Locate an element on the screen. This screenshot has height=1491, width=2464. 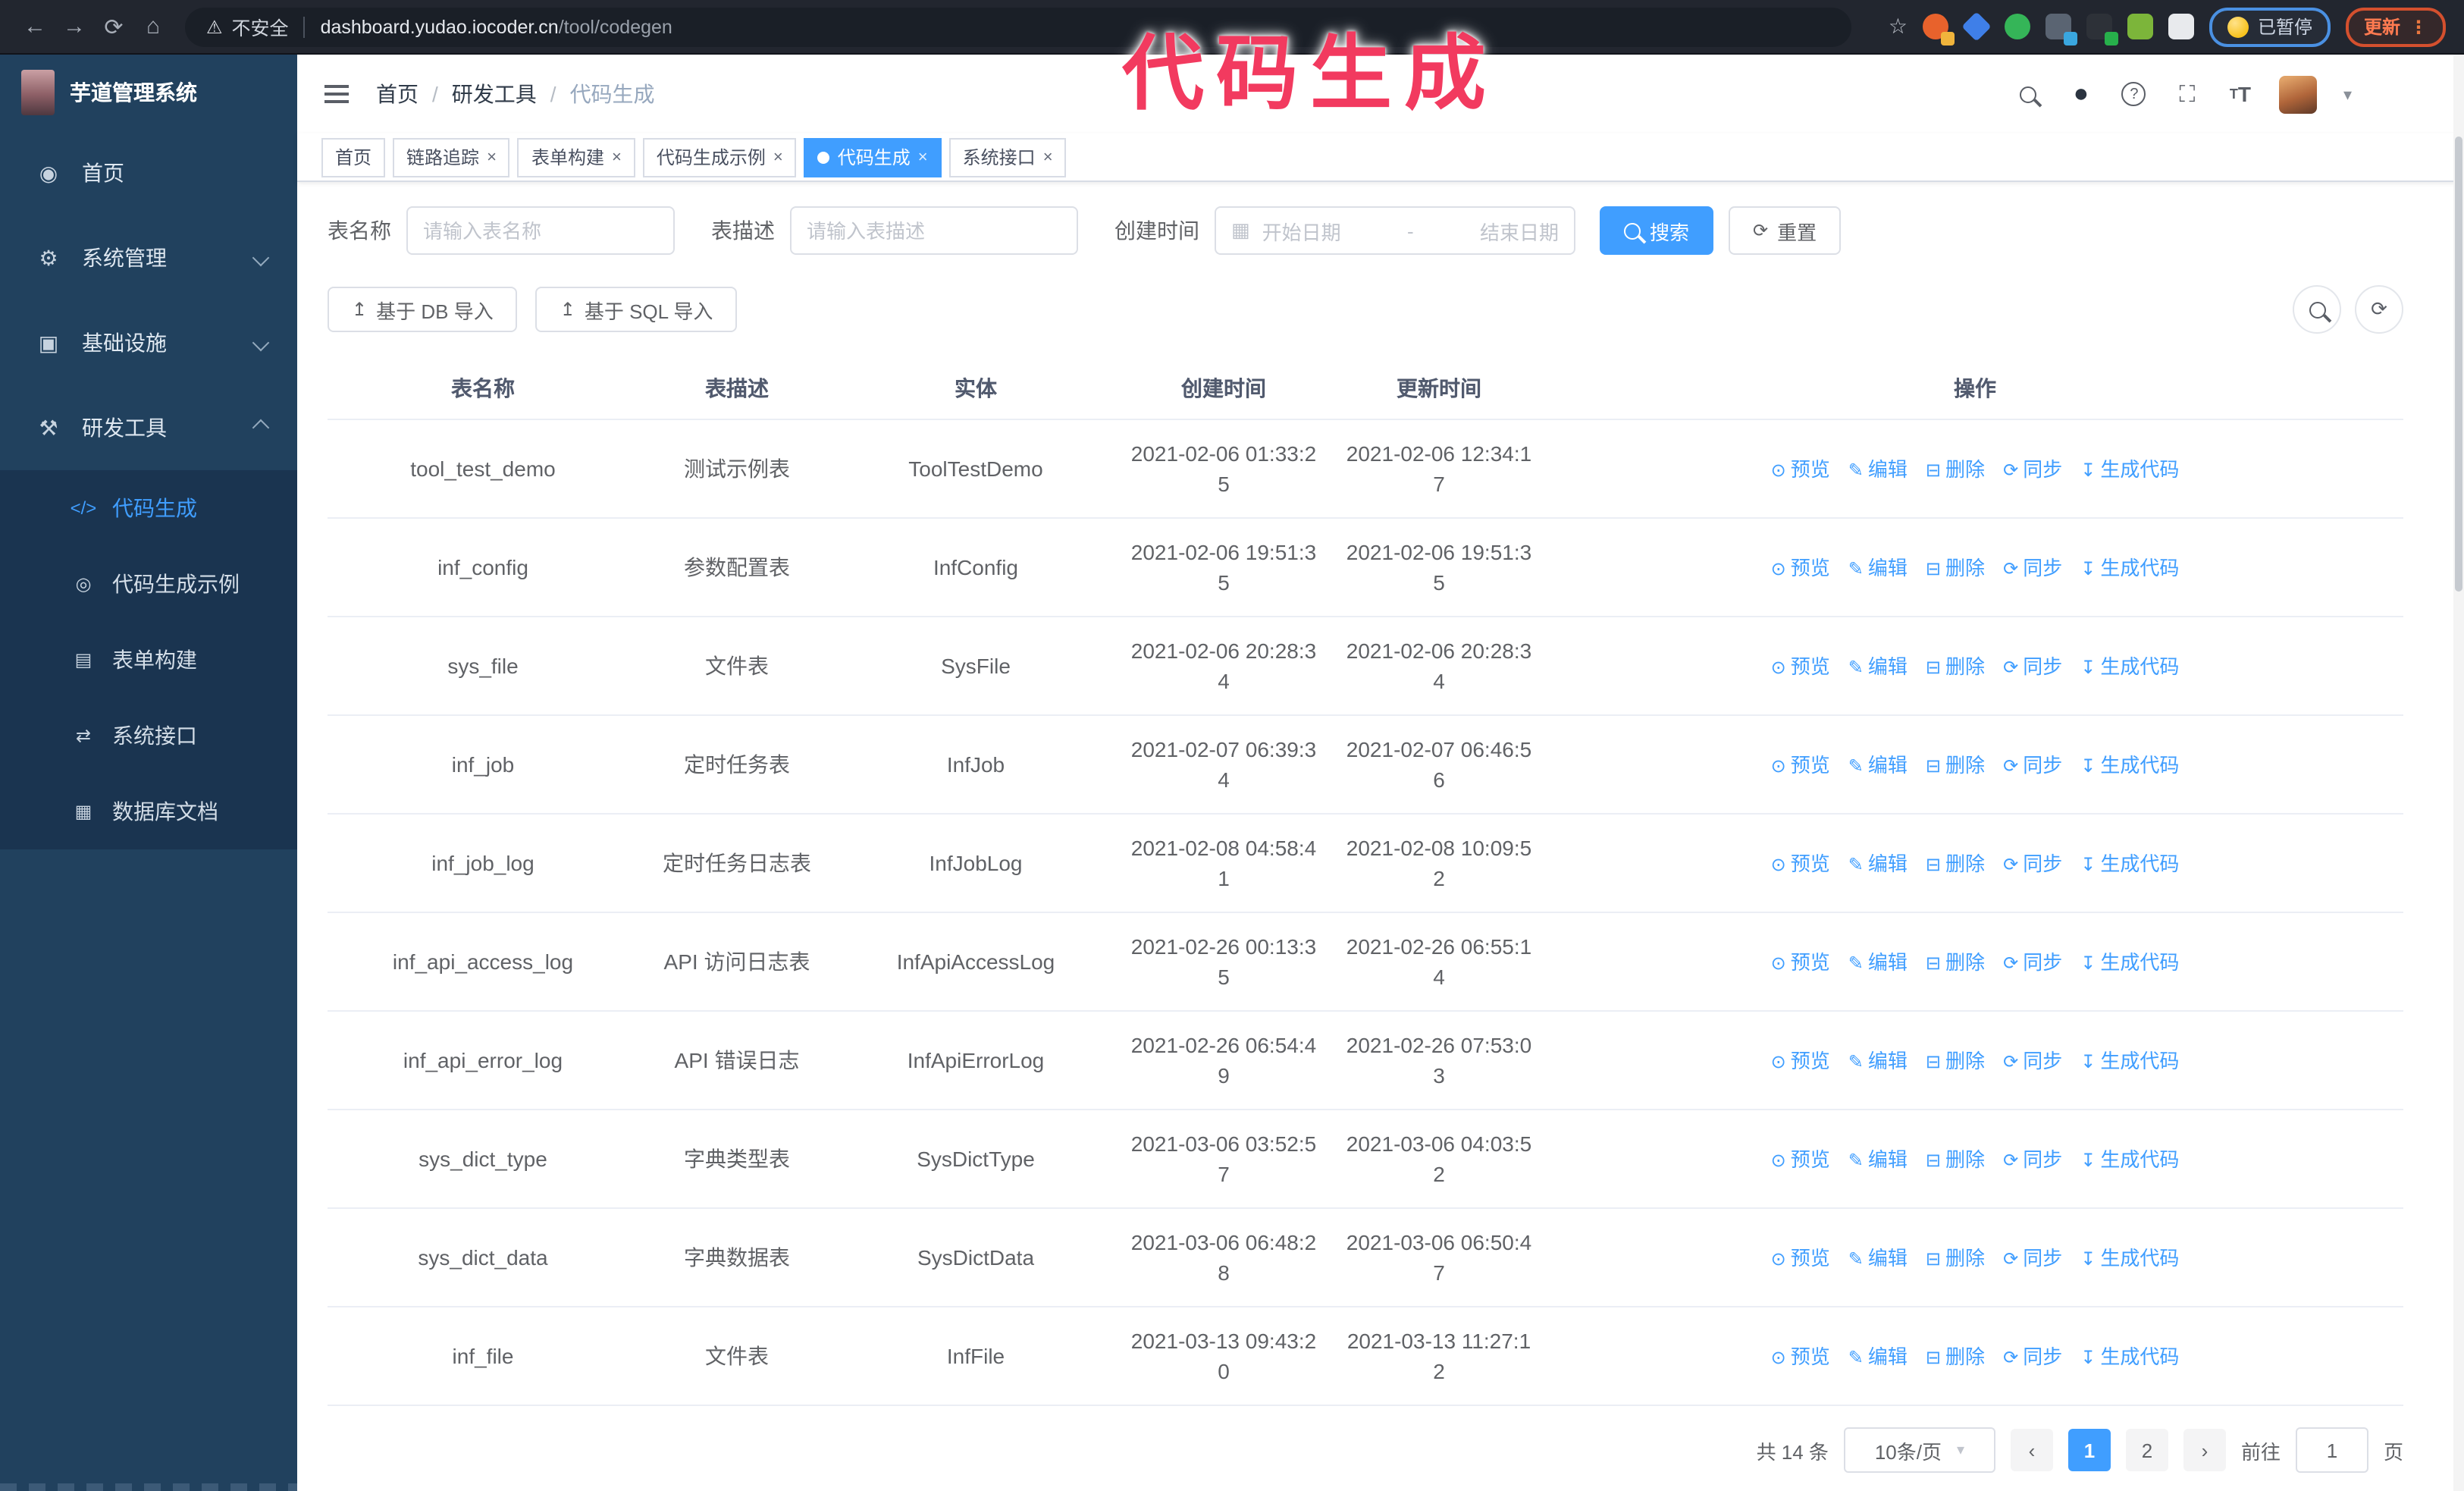
font-size-icon: TT is located at coordinates (2240, 94).